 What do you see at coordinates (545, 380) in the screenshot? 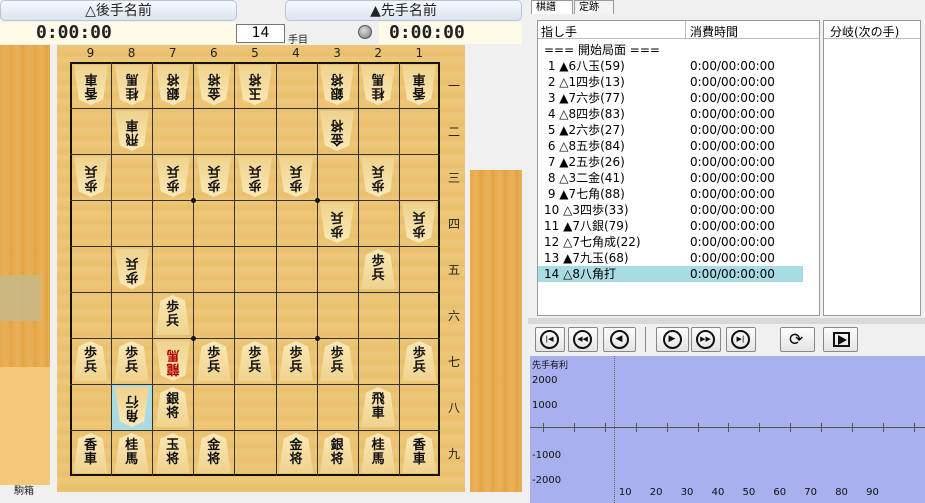
I see `graph-ylabel-2000: 2000` at bounding box center [545, 380].